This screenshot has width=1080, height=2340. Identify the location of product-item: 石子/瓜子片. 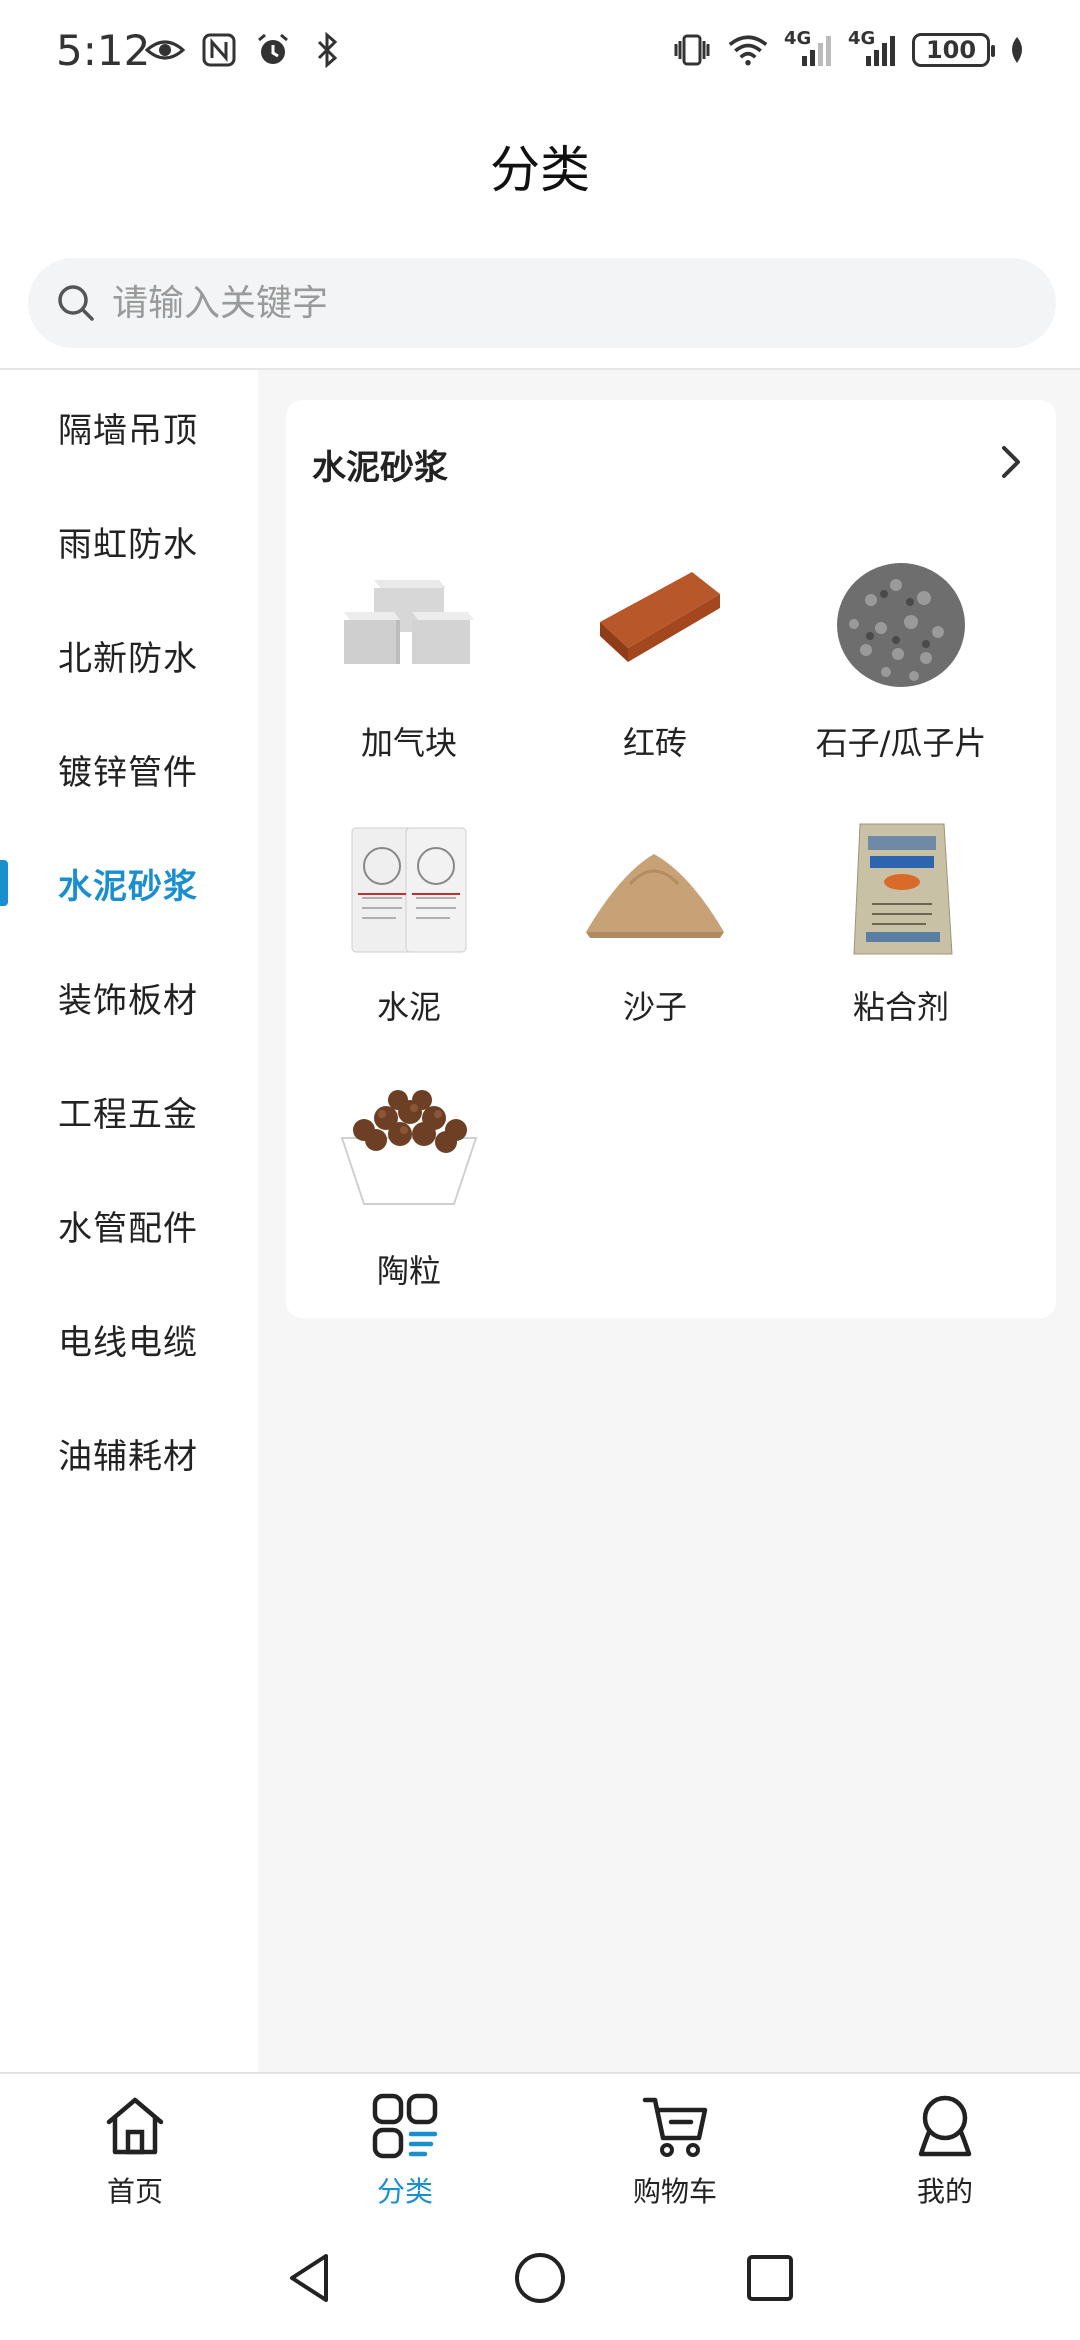
(901, 675).